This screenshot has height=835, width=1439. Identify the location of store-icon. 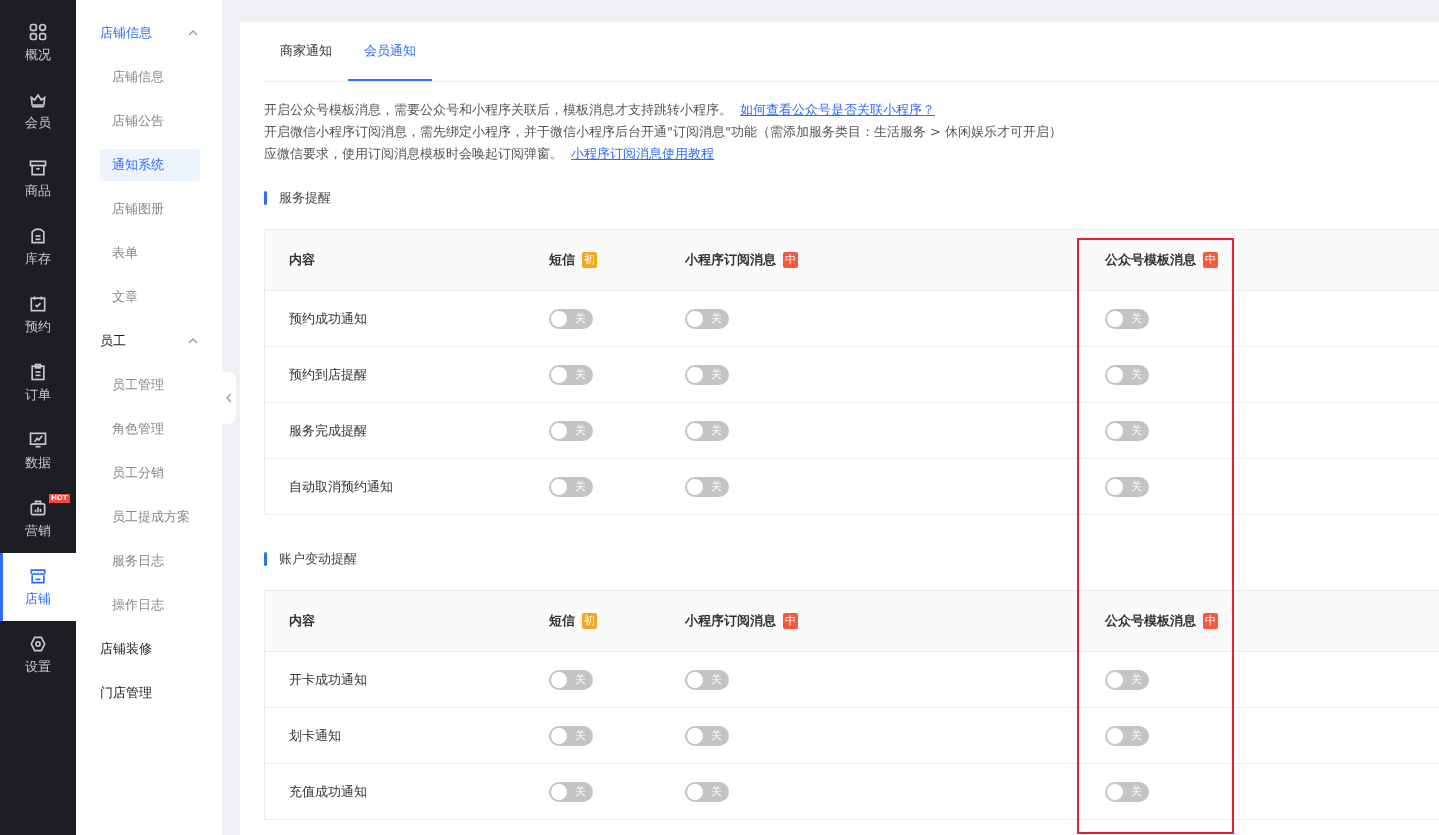
(38, 576).